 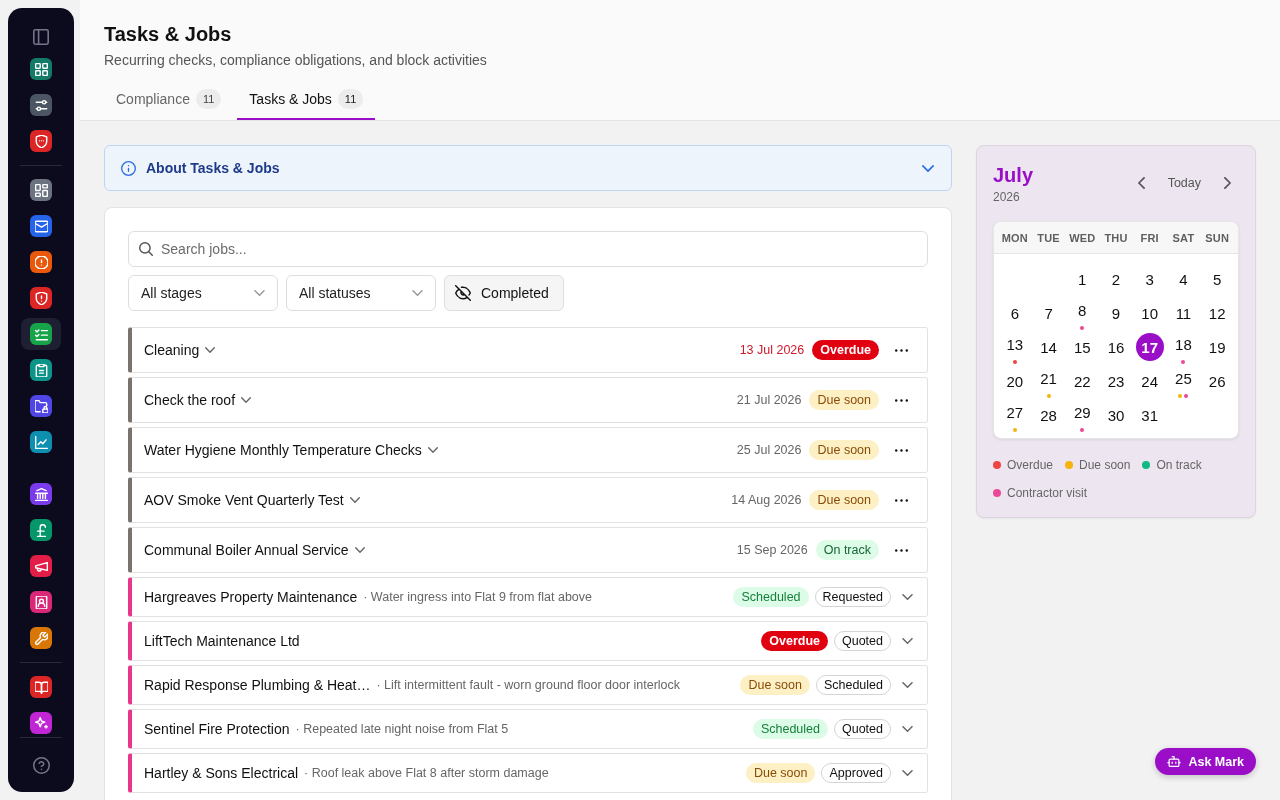 What do you see at coordinates (1014, 381) in the screenshot?
I see `calendar-day: 20` at bounding box center [1014, 381].